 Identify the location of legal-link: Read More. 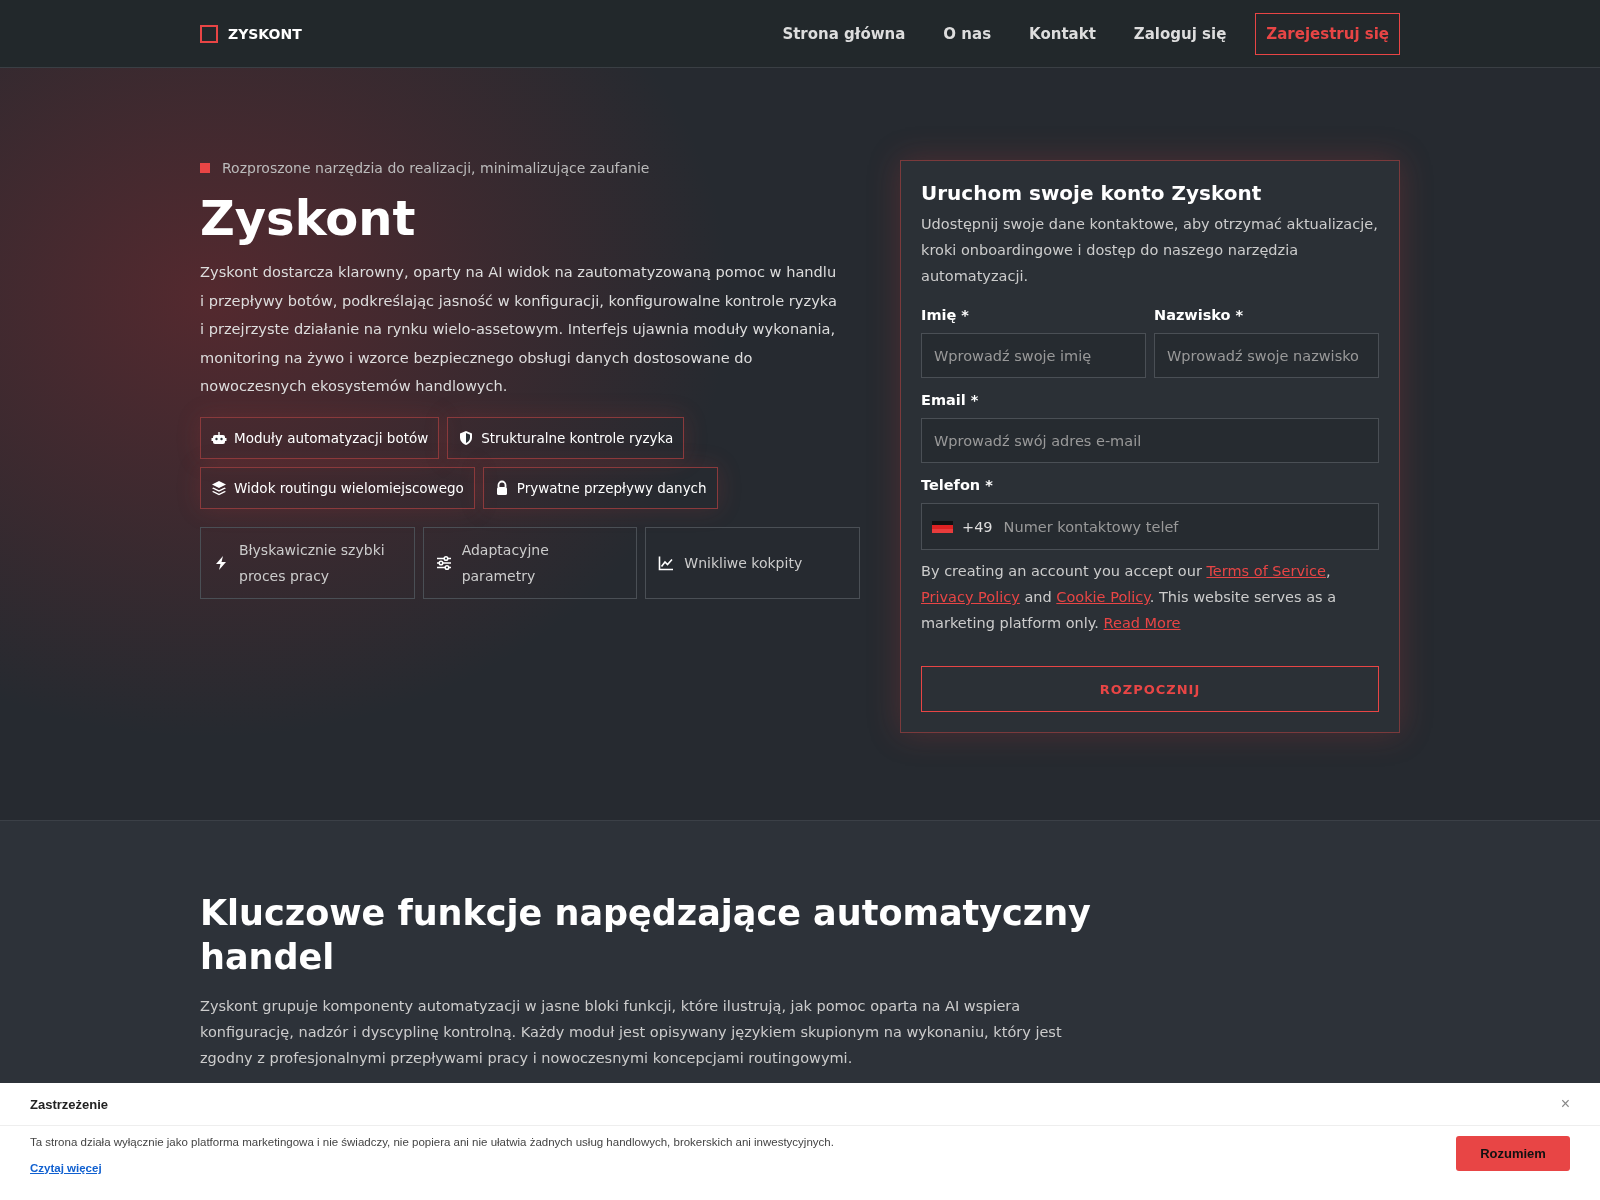
(1142, 623).